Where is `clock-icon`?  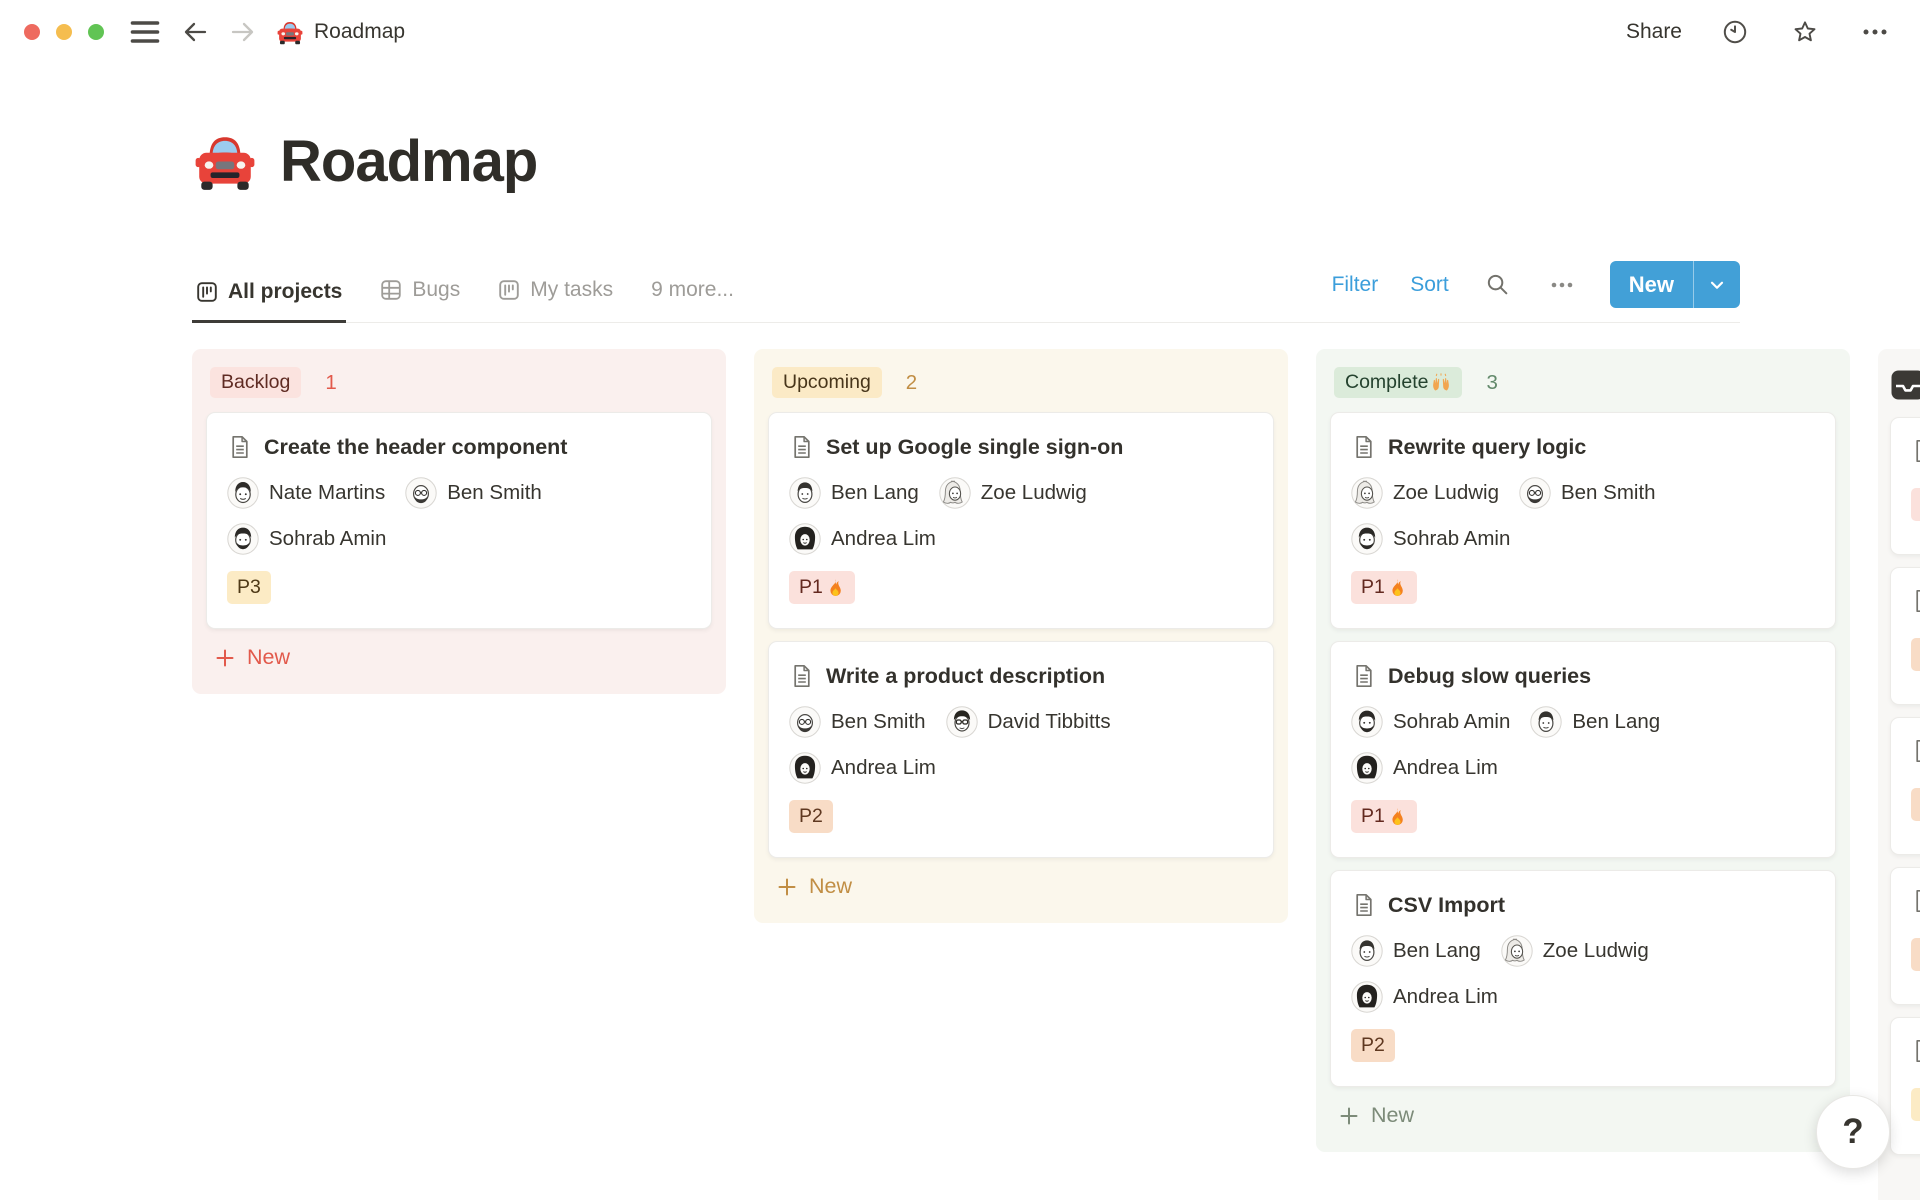
clock-icon is located at coordinates (1735, 32).